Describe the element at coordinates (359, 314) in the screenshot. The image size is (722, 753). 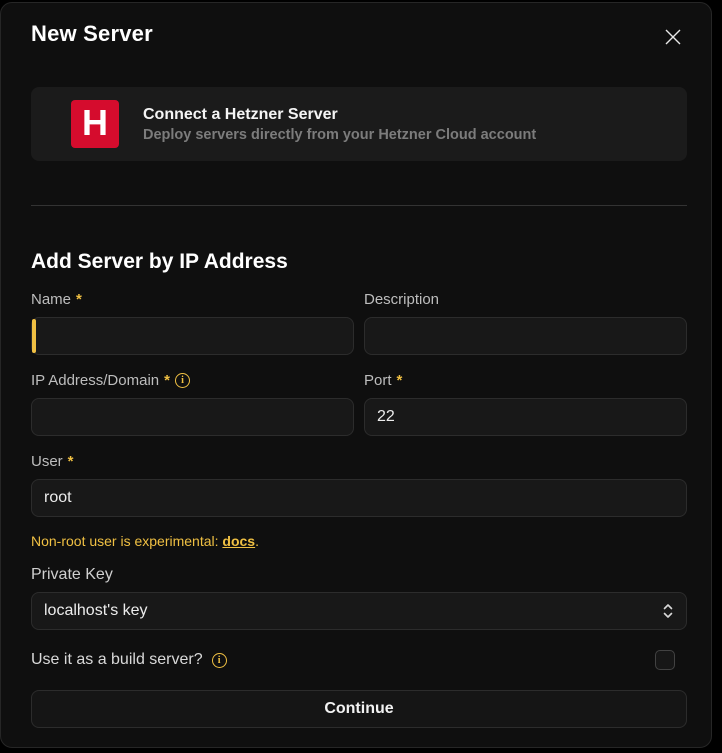
I see `form-row-name-description: Name * Description` at that location.